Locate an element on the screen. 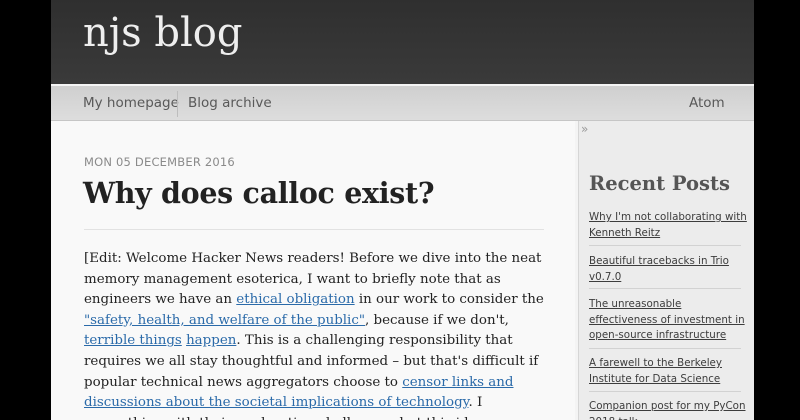 Image resolution: width=800 pixels, height=420 pixels. title-divider is located at coordinates (314, 229).